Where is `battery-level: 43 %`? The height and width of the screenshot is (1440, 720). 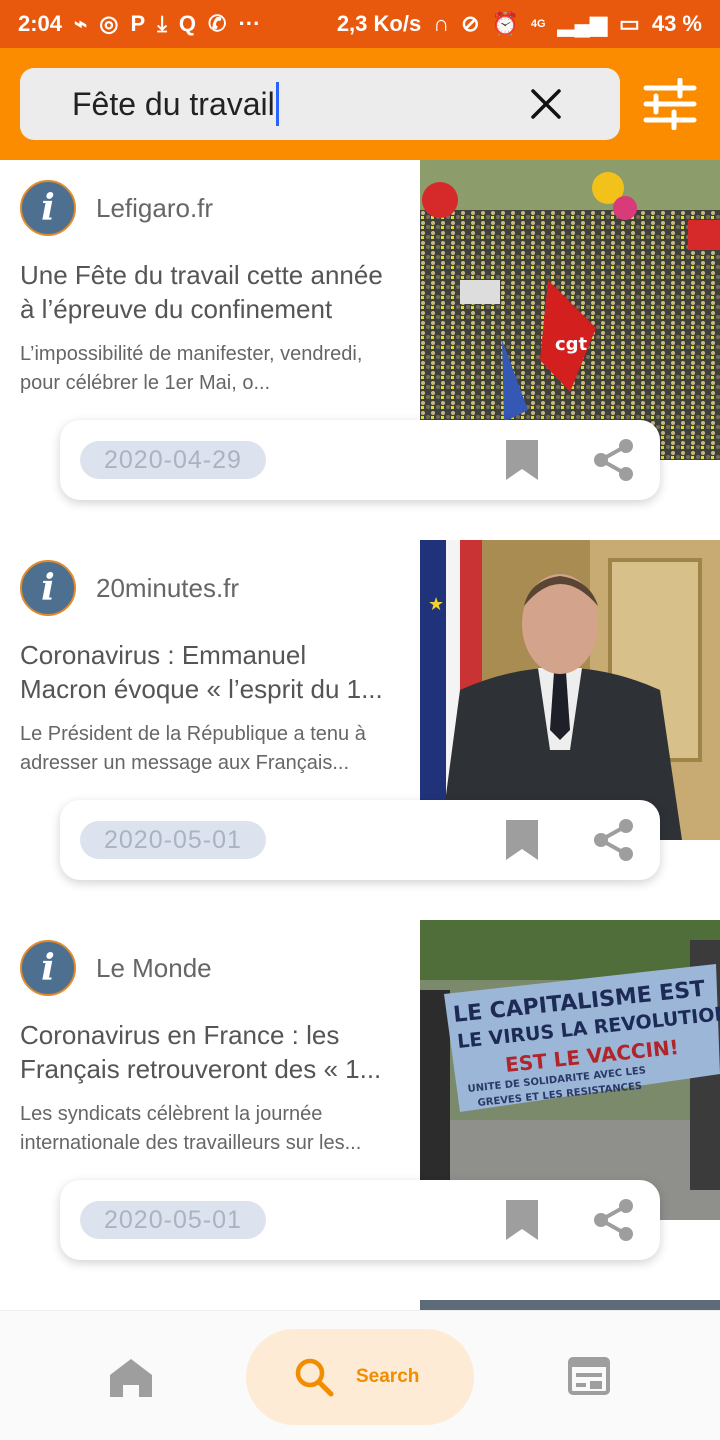
battery-level: 43 % is located at coordinates (676, 23).